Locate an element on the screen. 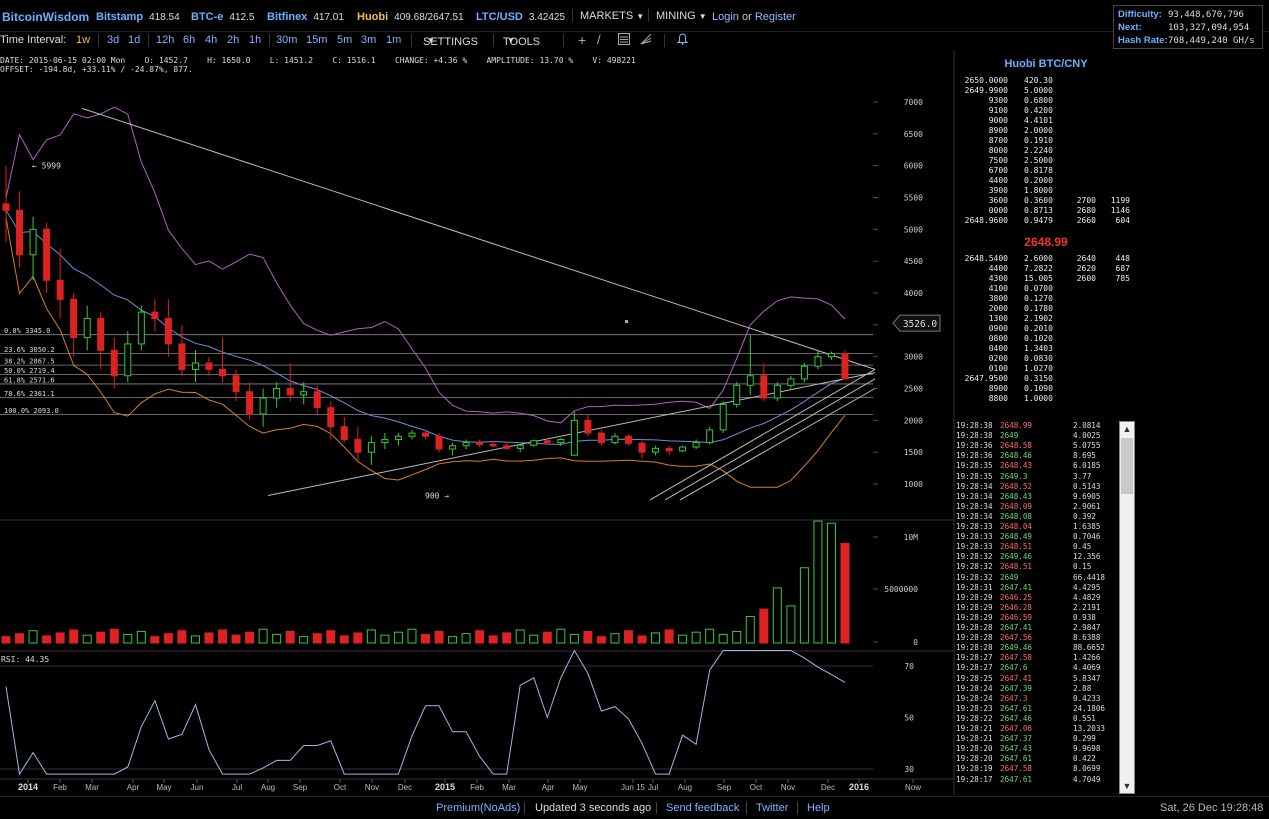 Image resolution: width=1269 pixels, height=819 pixels. trade-amount: 12.356 is located at coordinates (1087, 557).